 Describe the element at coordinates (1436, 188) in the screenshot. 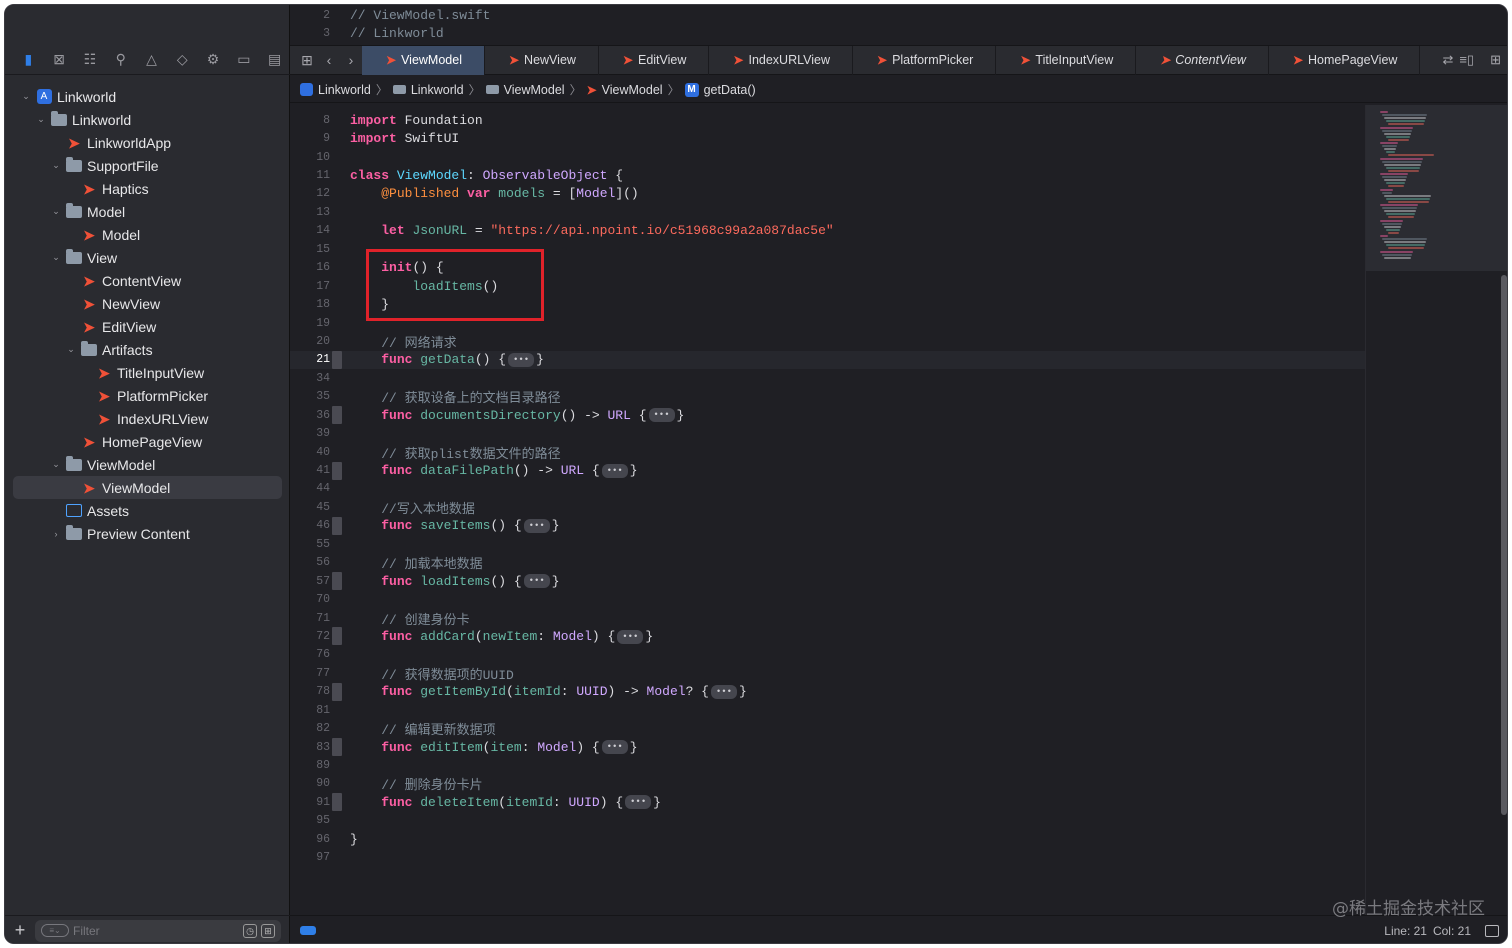

I see `minimap-visible-region` at that location.